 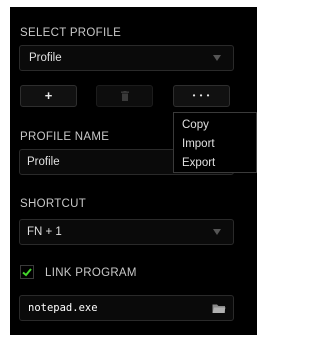 I want to click on program-path-input: notepad.exe, so click(x=126, y=308).